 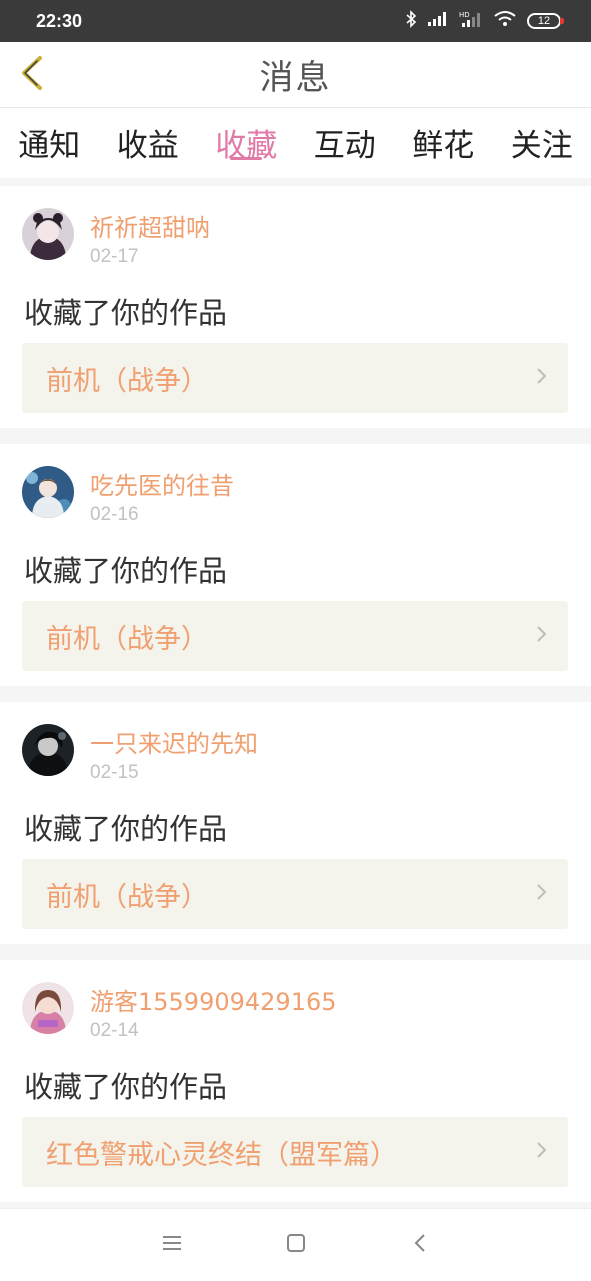 I want to click on signal-icon, so click(x=438, y=21).